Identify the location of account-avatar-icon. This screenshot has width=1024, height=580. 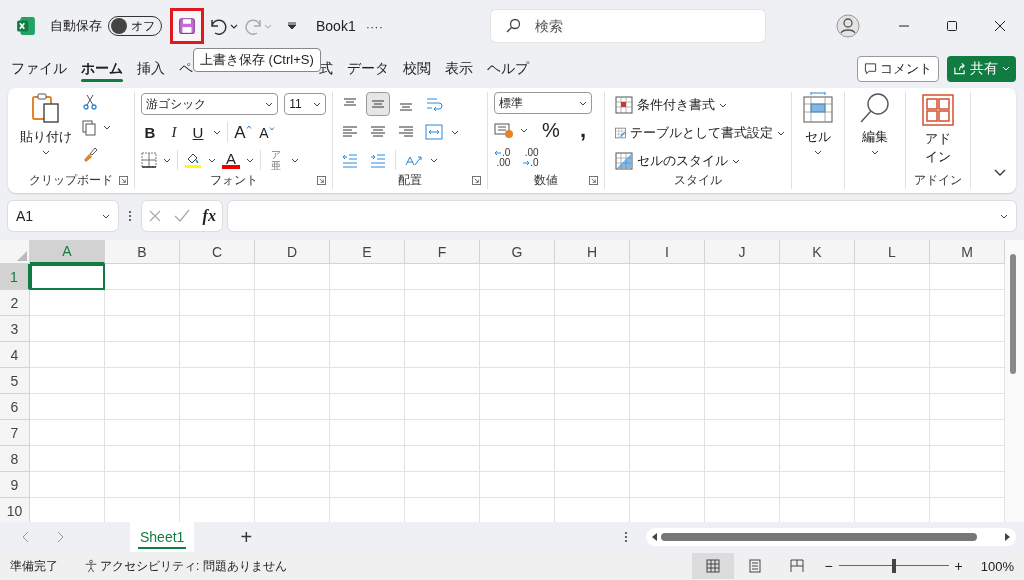
(848, 26).